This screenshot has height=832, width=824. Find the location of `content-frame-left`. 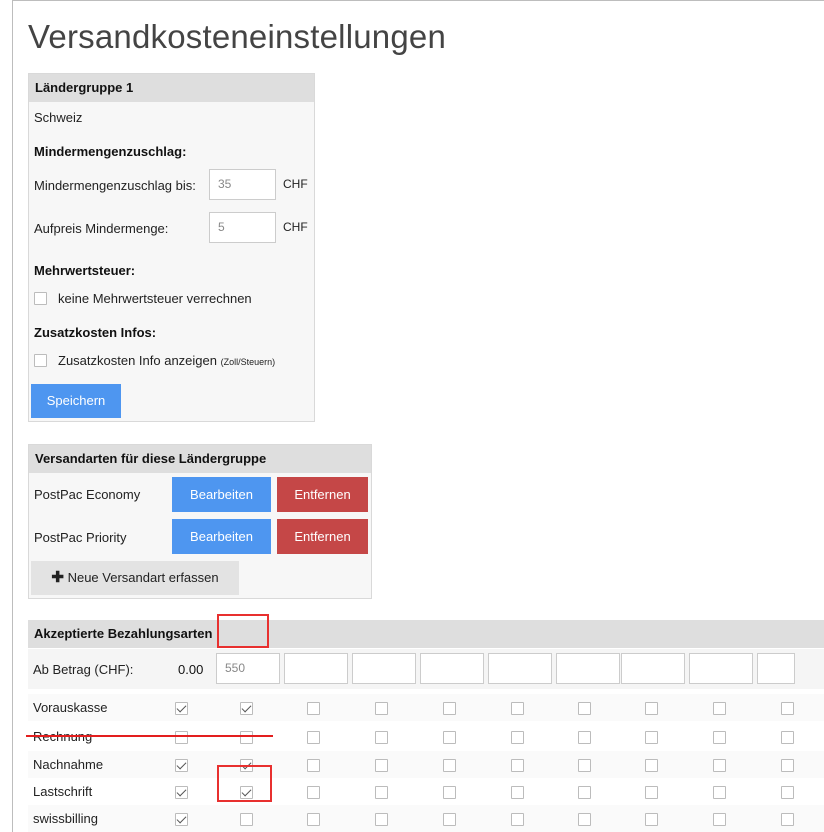

content-frame-left is located at coordinates (12, 416).